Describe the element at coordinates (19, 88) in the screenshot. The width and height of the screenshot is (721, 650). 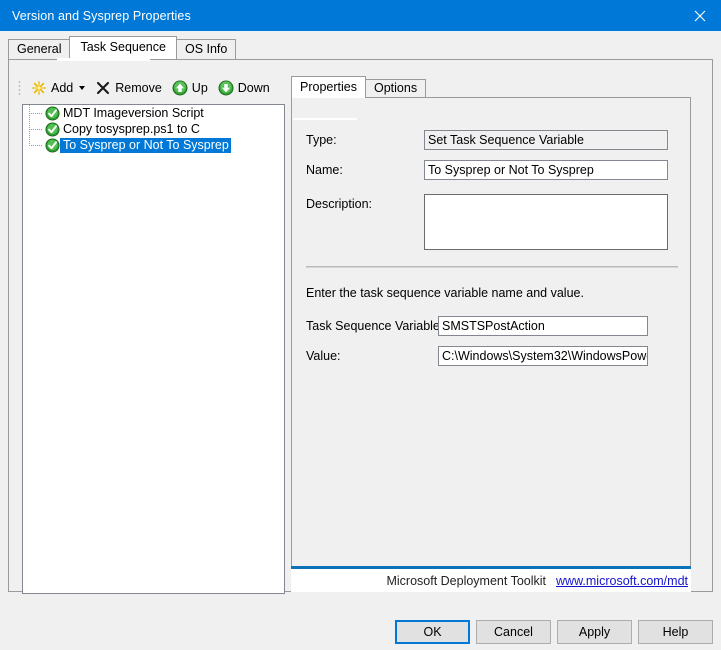
I see `toolbar-grip` at that location.